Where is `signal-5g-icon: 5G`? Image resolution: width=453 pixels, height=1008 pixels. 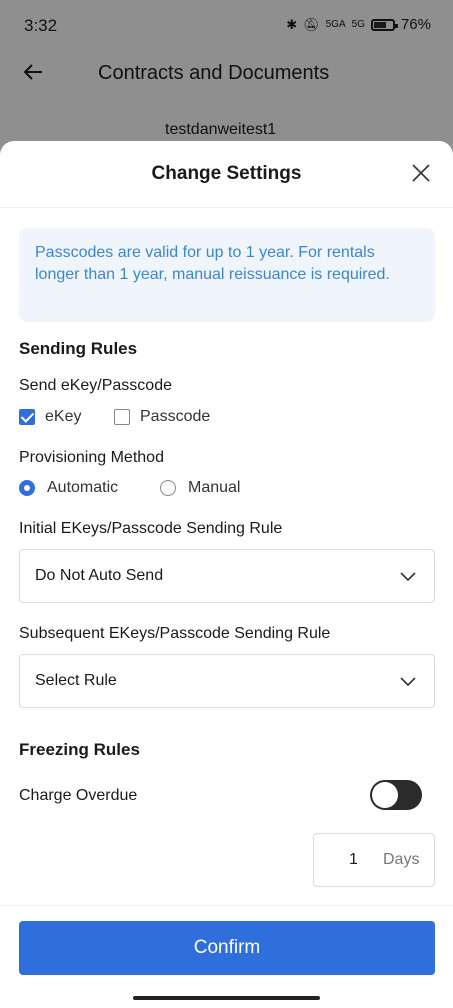
signal-5g-icon: 5G is located at coordinates (358, 24).